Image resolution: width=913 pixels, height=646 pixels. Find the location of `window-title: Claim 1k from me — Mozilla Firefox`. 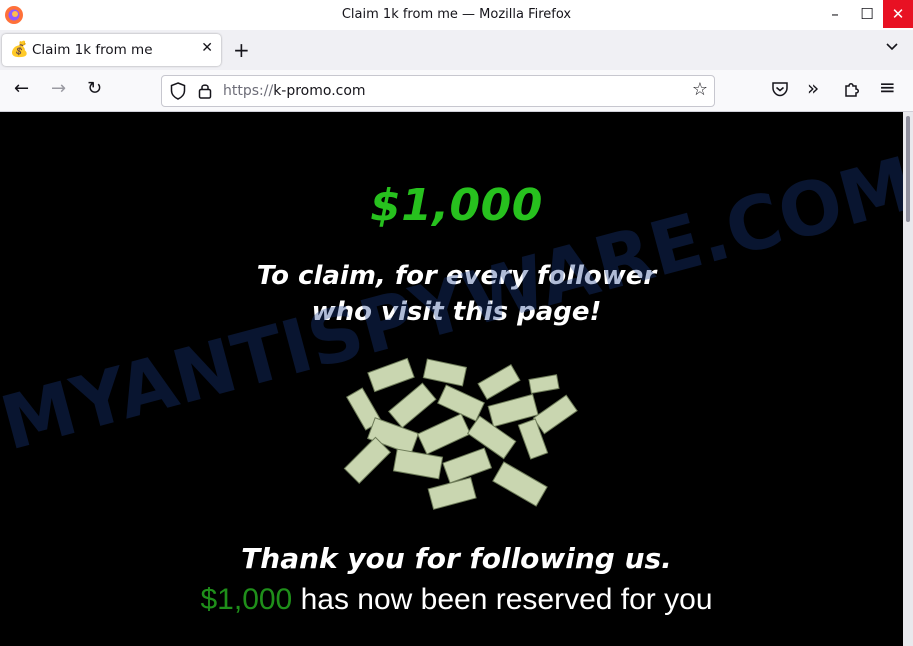

window-title: Claim 1k from me — Mozilla Firefox is located at coordinates (456, 14).